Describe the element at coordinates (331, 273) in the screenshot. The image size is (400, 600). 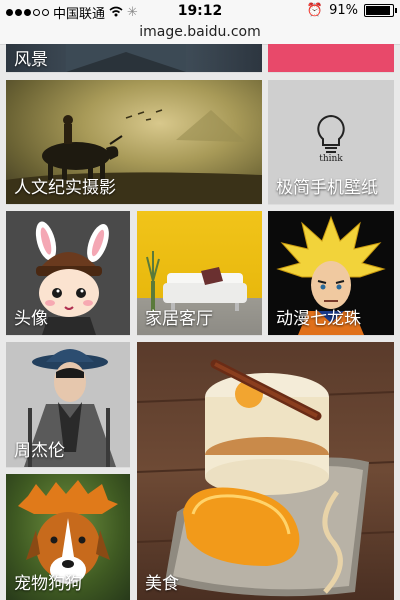
I see `category-tile-anime-dragonball: 动漫七龙珠` at that location.